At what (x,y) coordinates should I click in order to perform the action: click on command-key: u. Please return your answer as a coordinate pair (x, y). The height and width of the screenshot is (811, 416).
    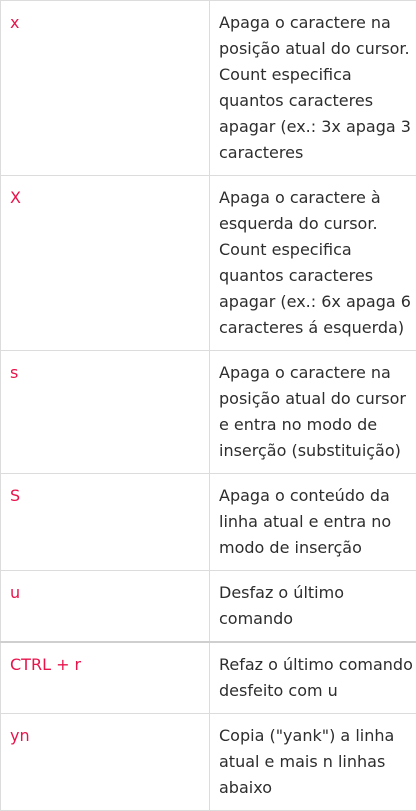
    Looking at the image, I should click on (105, 607).